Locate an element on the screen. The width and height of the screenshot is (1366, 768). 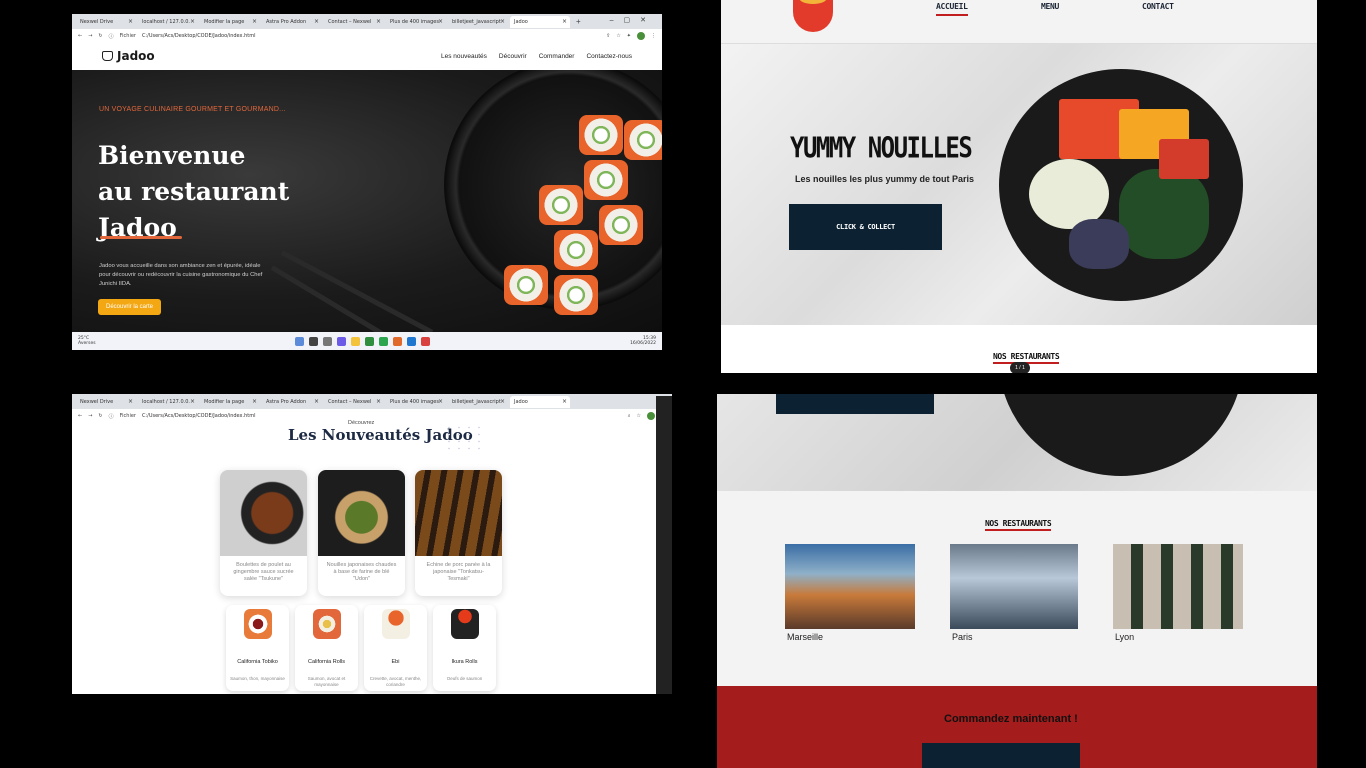
chopstick-image is located at coordinates (345, 298).